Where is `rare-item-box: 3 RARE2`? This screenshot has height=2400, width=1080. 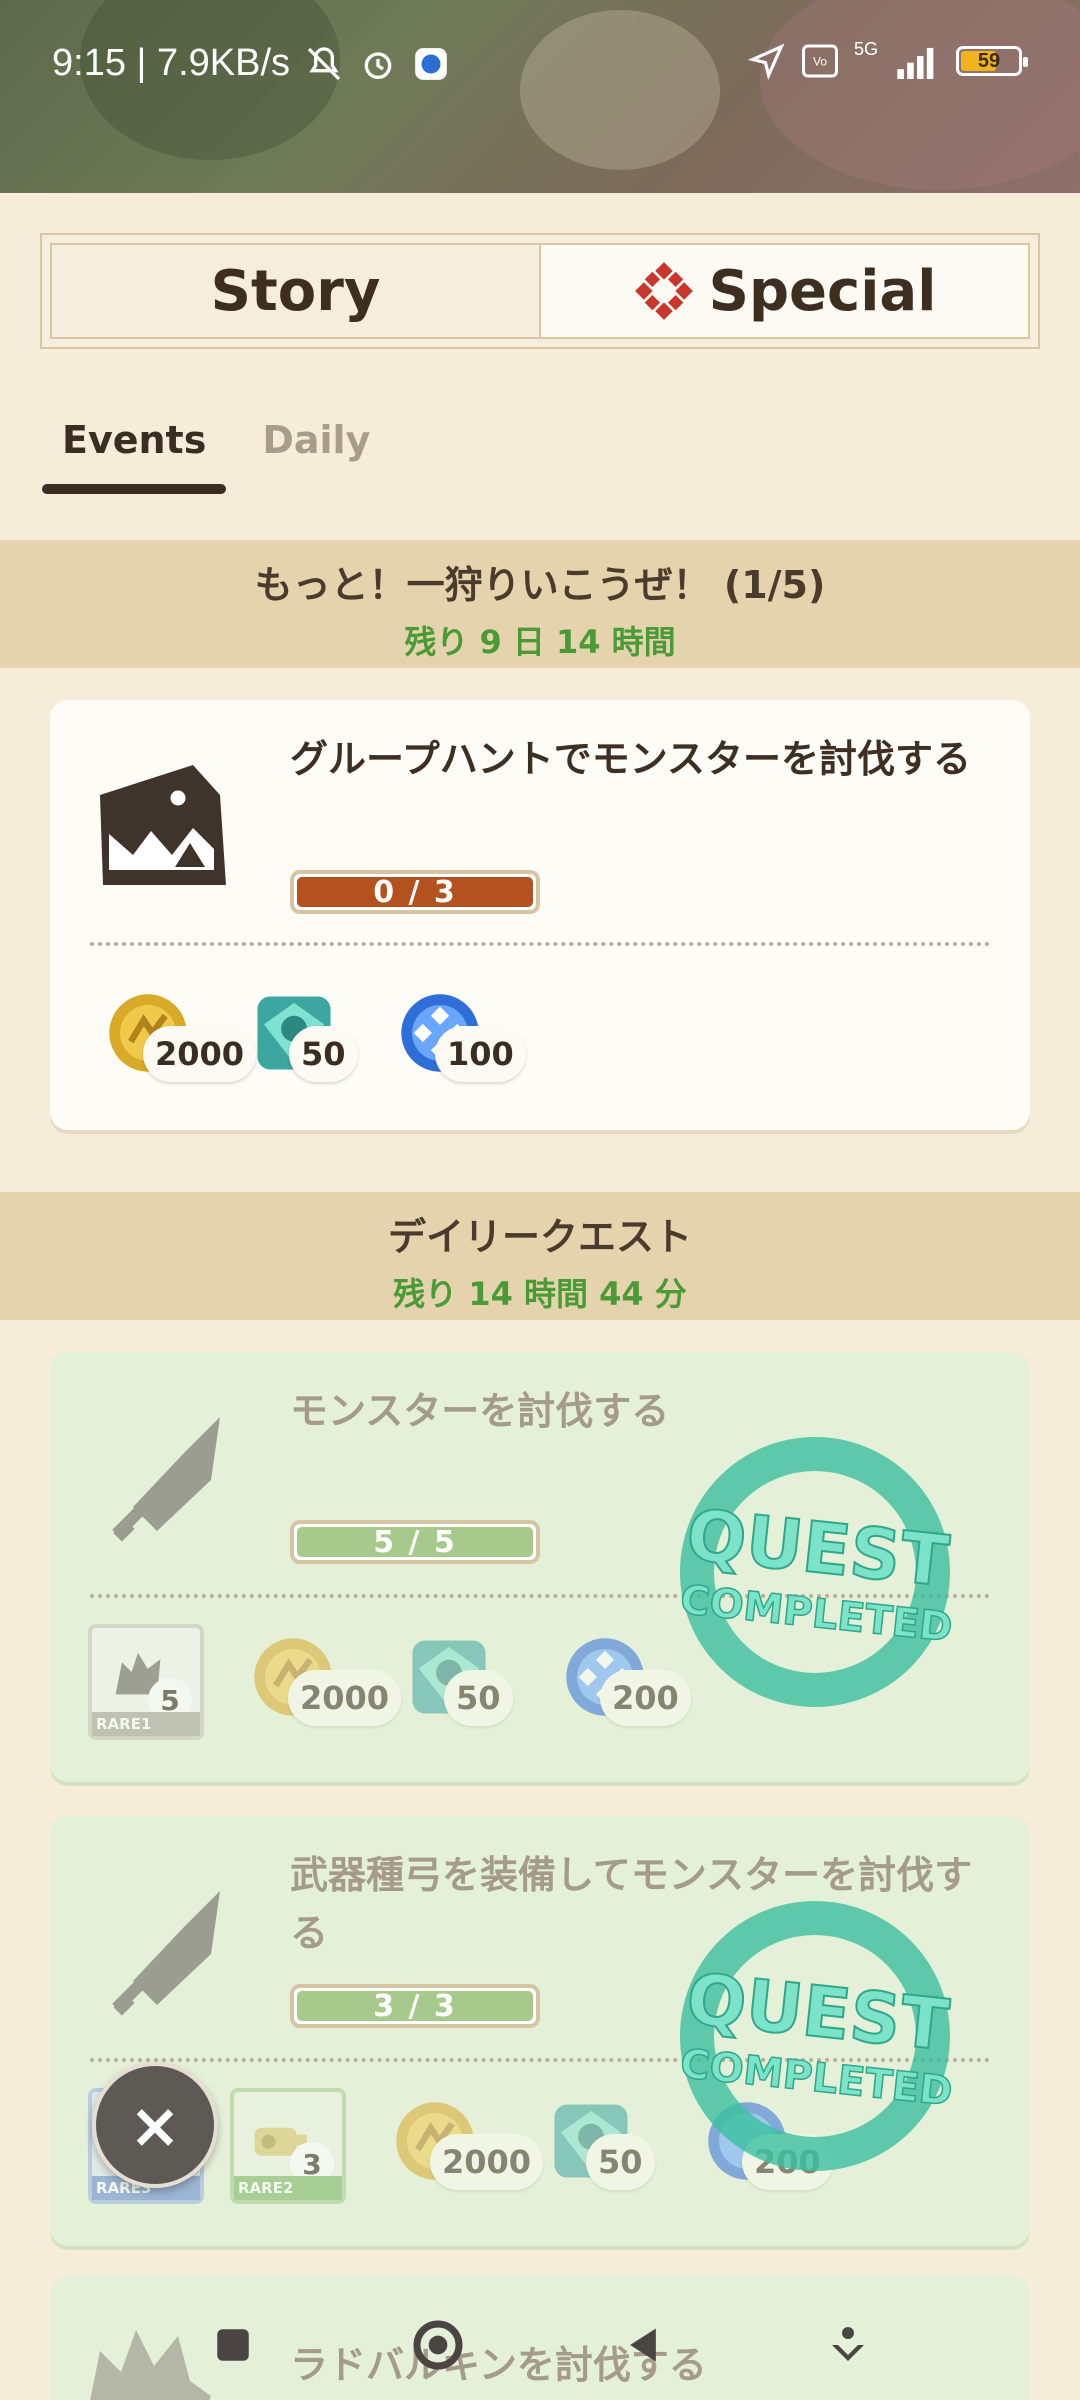
rare-item-box: 3 RARE2 is located at coordinates (288, 2146).